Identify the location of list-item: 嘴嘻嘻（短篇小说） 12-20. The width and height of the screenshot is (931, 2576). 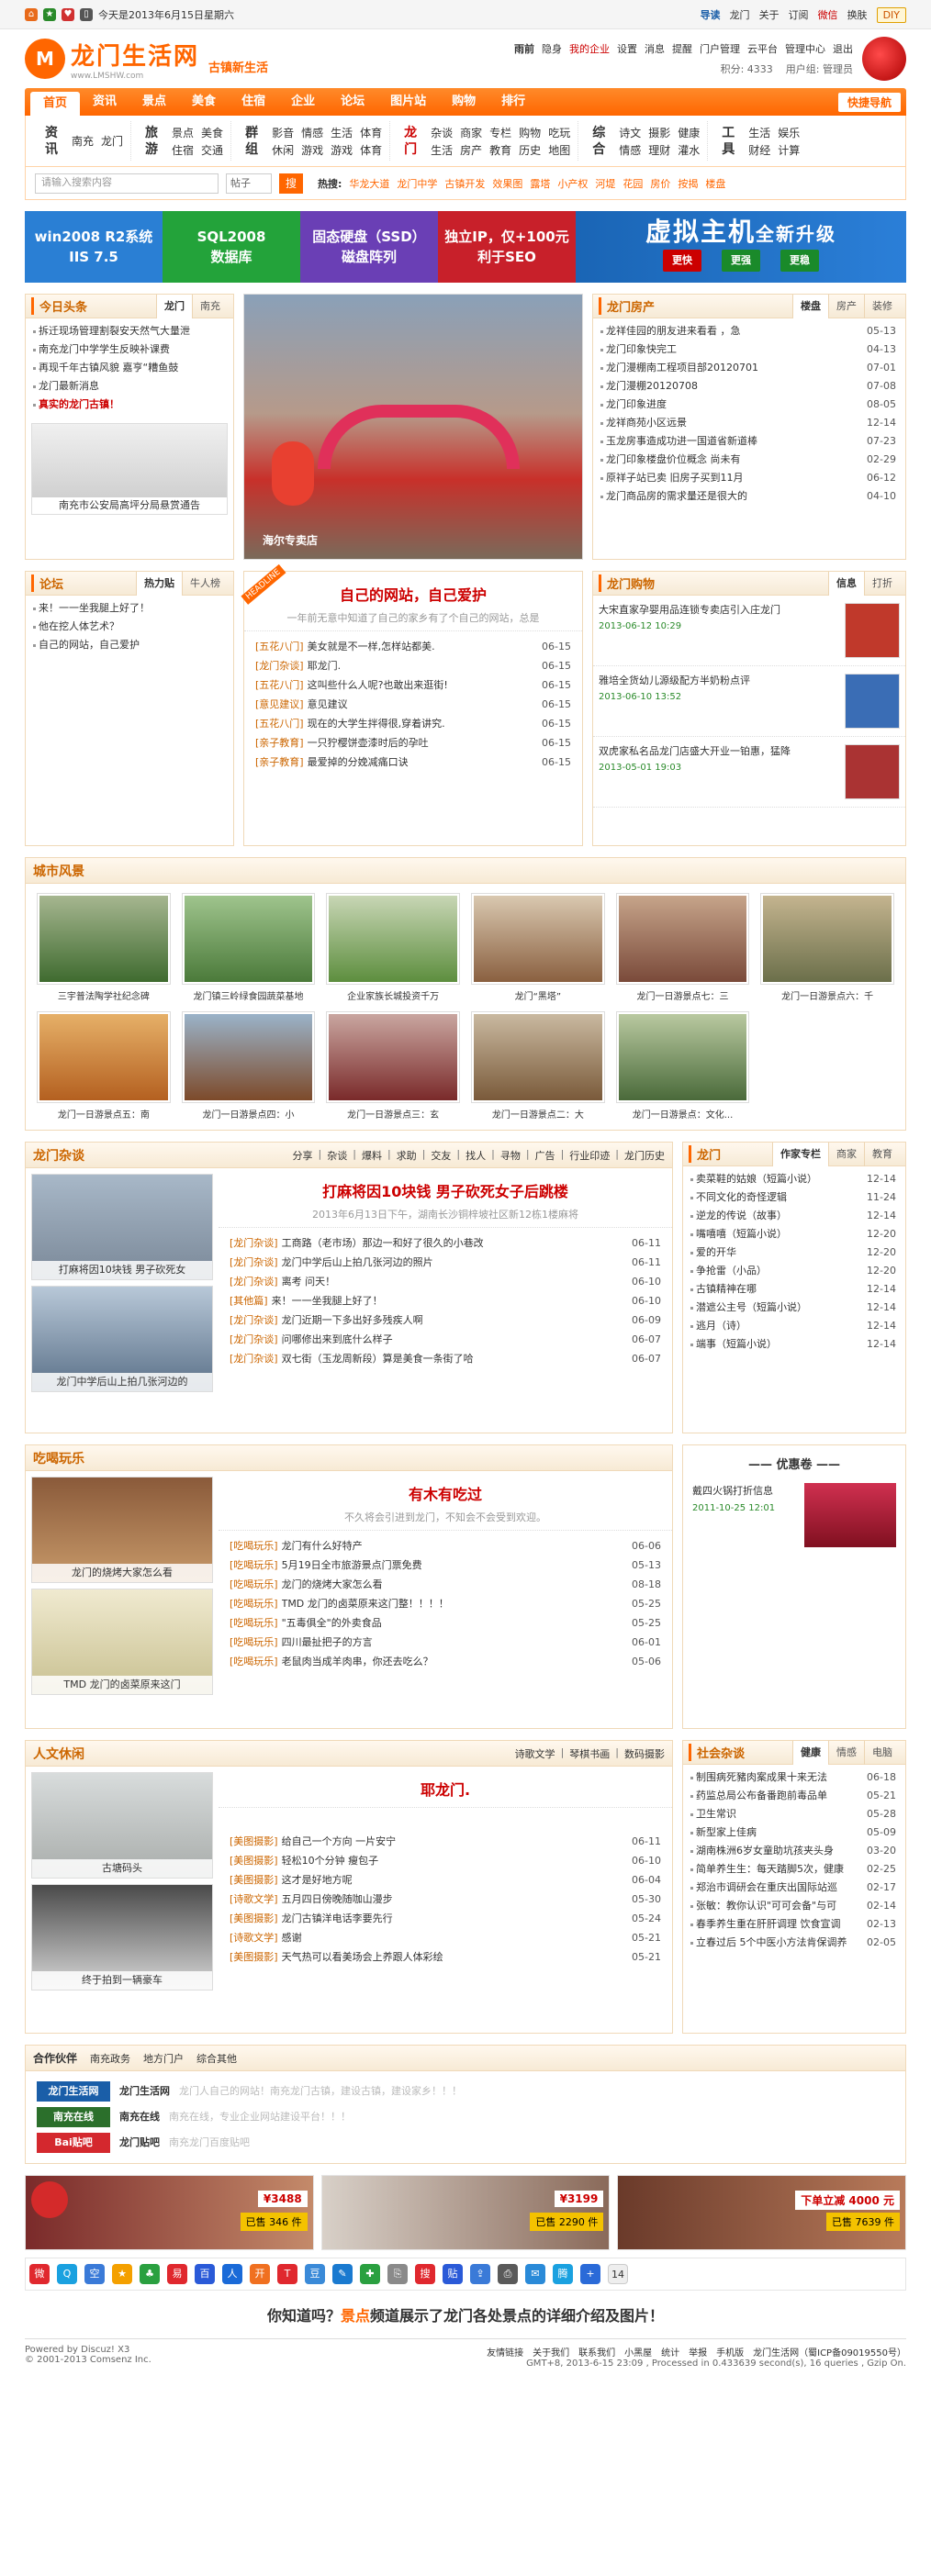
(794, 1234).